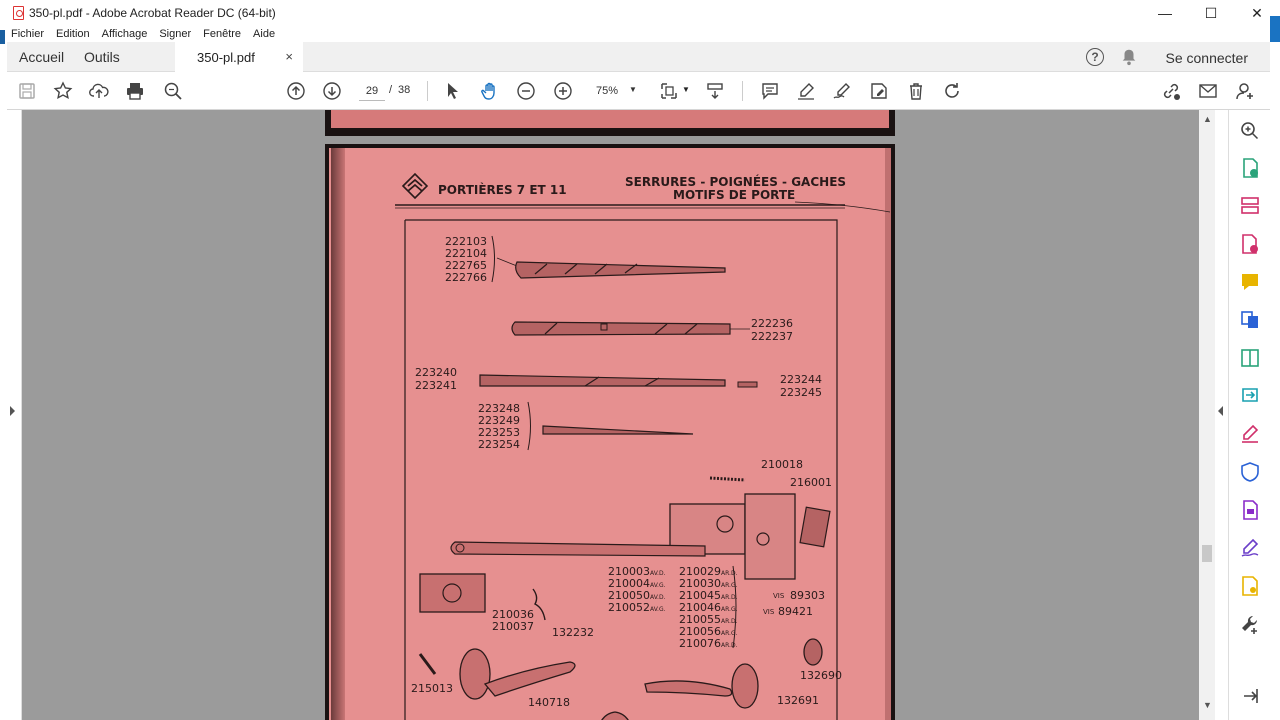 This screenshot has width=1280, height=720. What do you see at coordinates (1250, 548) in the screenshot?
I see `request-signature-icon` at bounding box center [1250, 548].